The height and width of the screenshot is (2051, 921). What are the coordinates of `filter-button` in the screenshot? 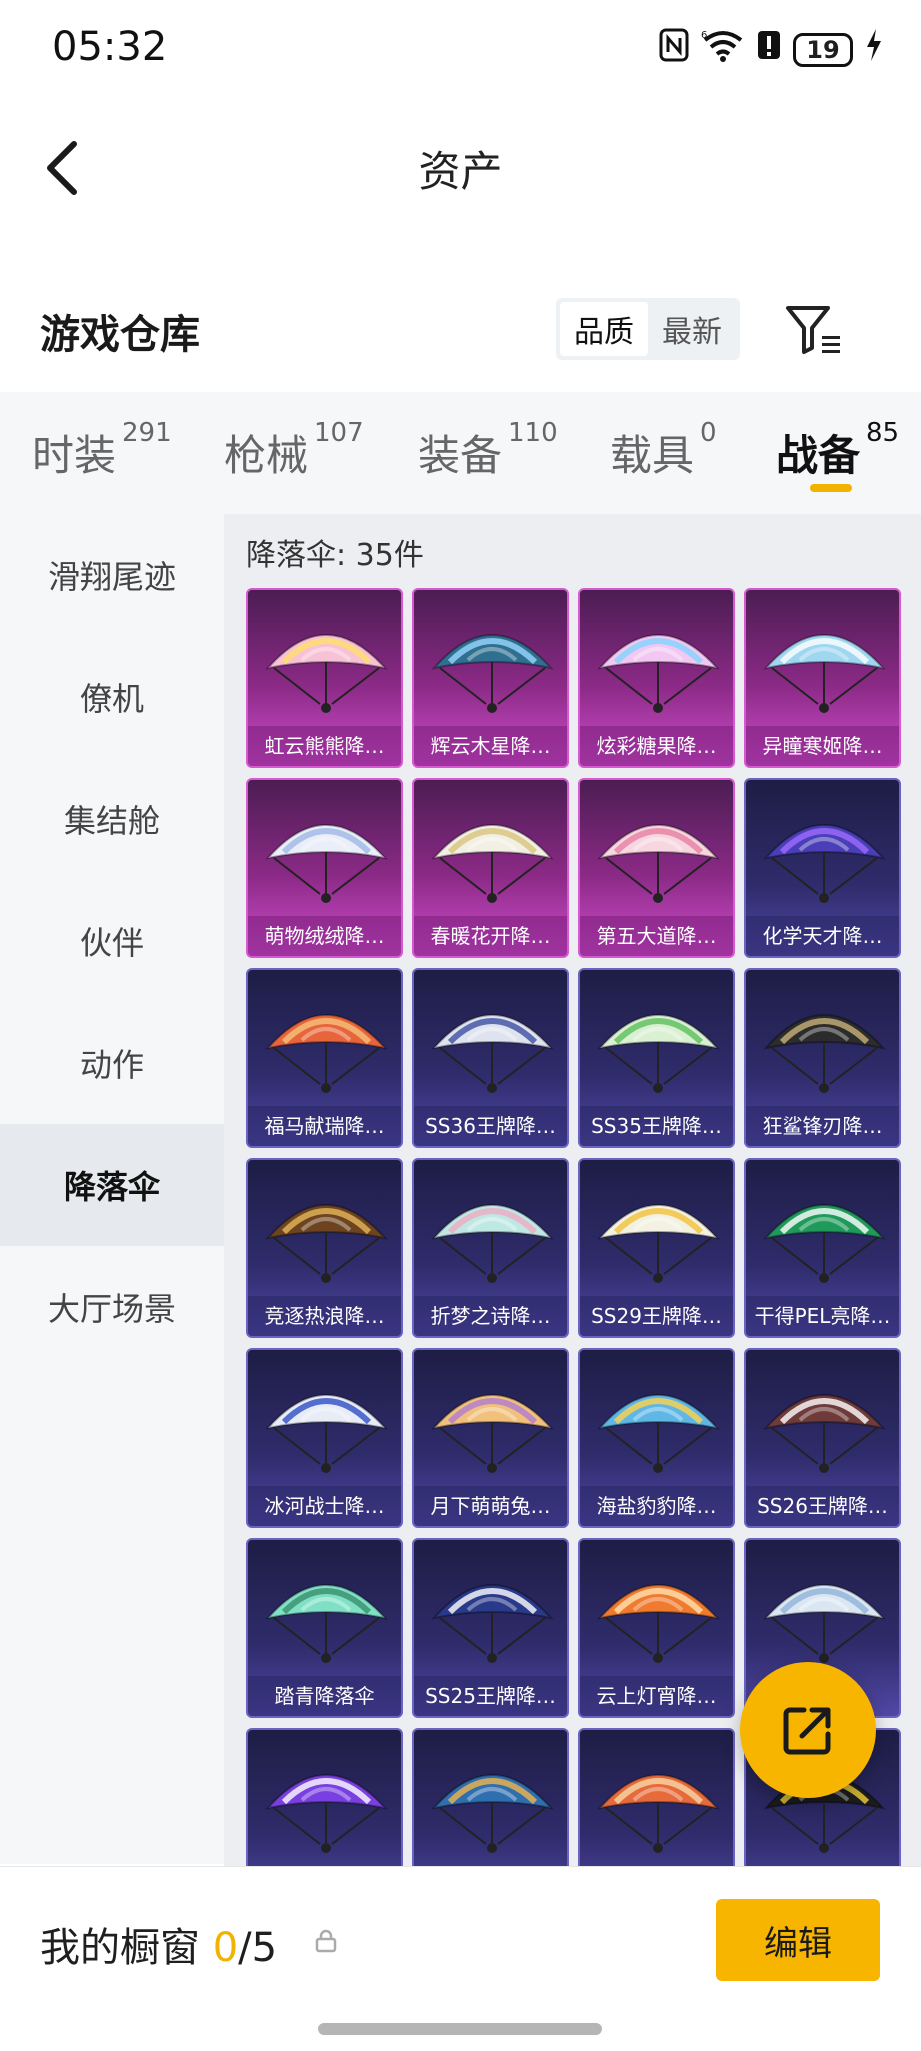 It's located at (814, 330).